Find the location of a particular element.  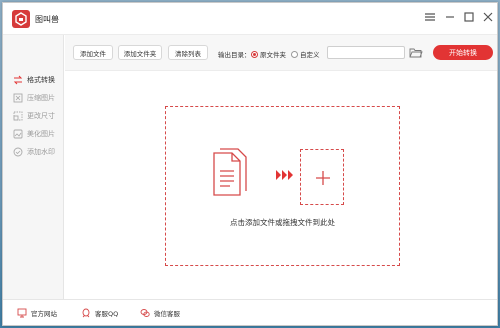

app-title: 图叫兽 is located at coordinates (47, 19).